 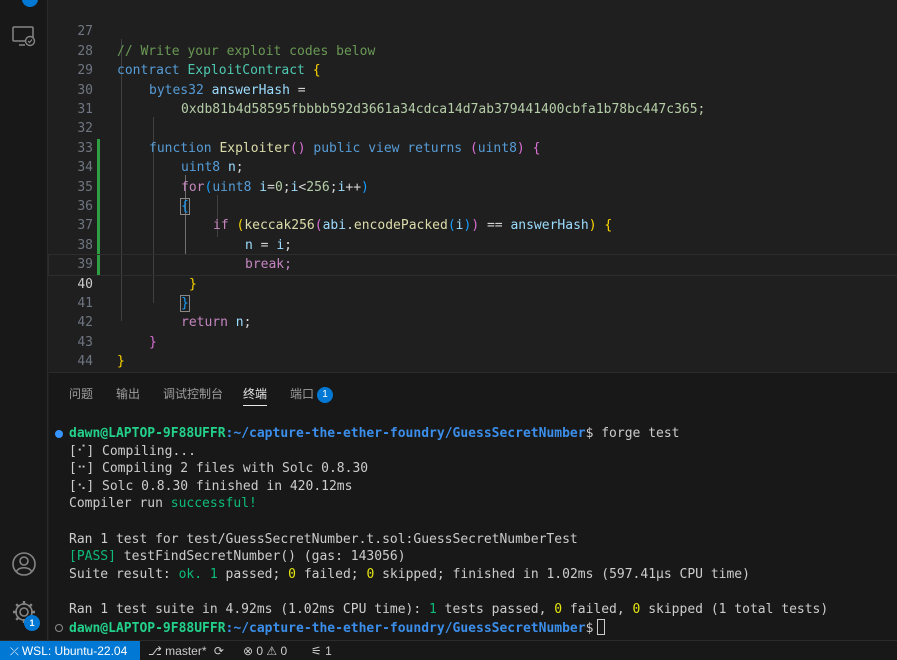 I want to click on code-line: 39 }, so click(x=473, y=263).